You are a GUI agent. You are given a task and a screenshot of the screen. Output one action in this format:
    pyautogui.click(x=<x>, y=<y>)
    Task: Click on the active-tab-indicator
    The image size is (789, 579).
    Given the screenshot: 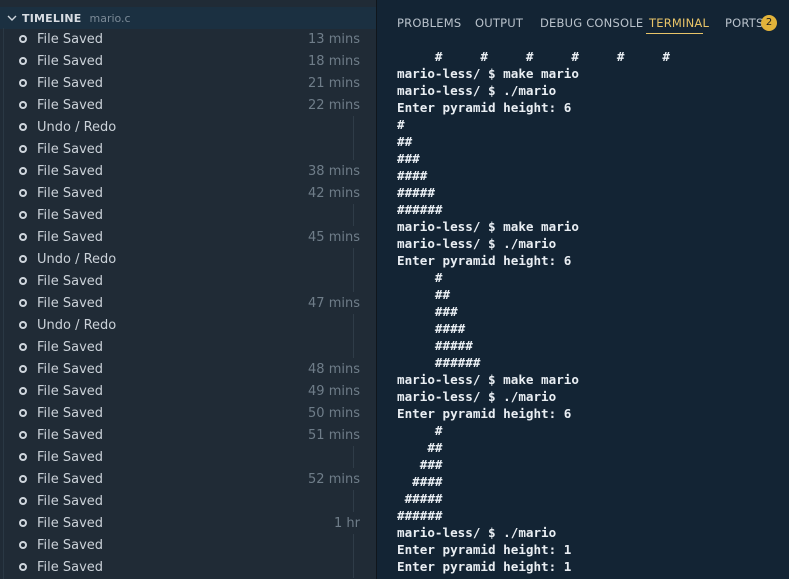 What is the action you would take?
    pyautogui.click(x=674, y=33)
    